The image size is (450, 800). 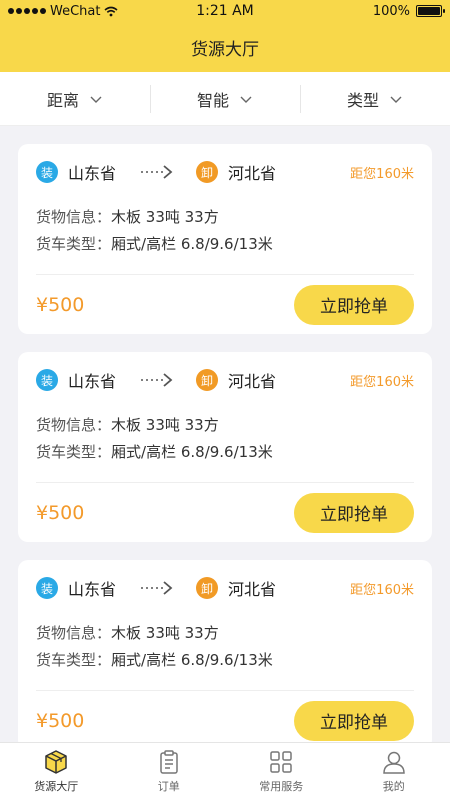 I want to click on page-title: 货源大厅, so click(x=225, y=49).